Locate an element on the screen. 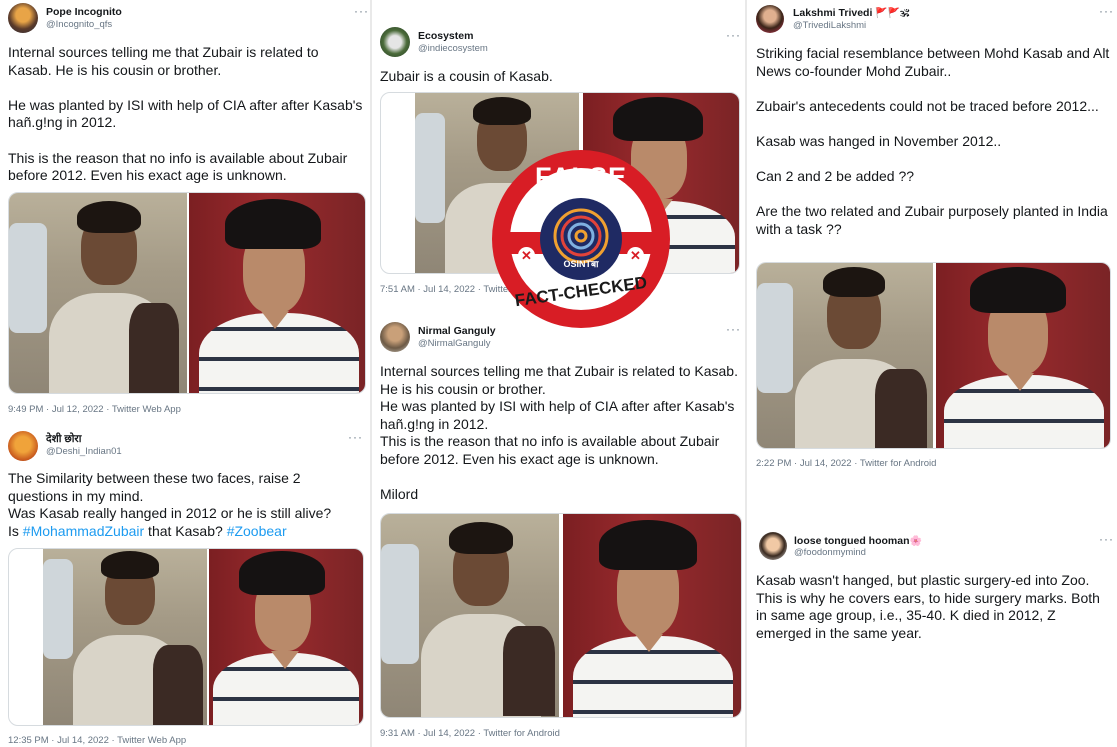 This screenshot has height=747, width=1117. tweet-timestamp: 9:49 PM · Jul 12, 2022 · Twitter Web App is located at coordinates (94, 409).